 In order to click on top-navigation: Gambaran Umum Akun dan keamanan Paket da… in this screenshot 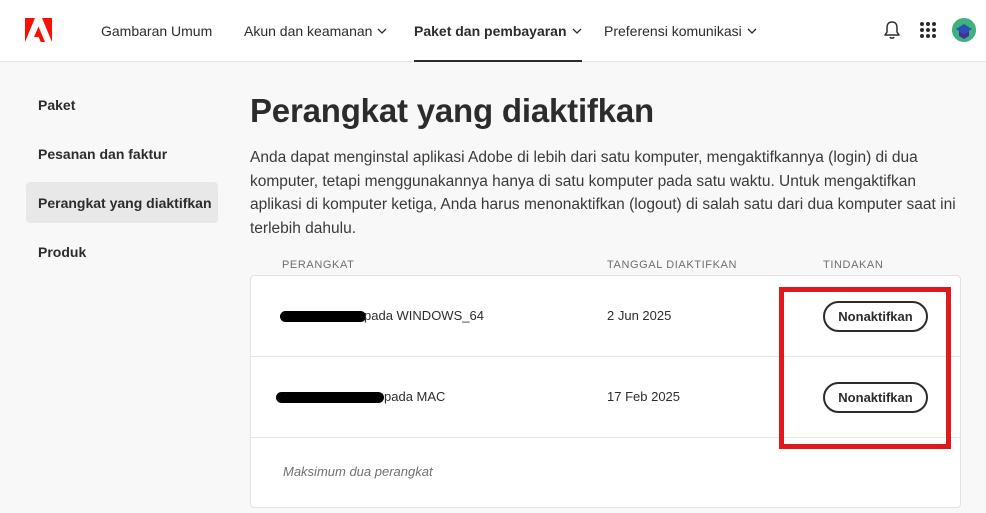, I will do `click(493, 31)`.